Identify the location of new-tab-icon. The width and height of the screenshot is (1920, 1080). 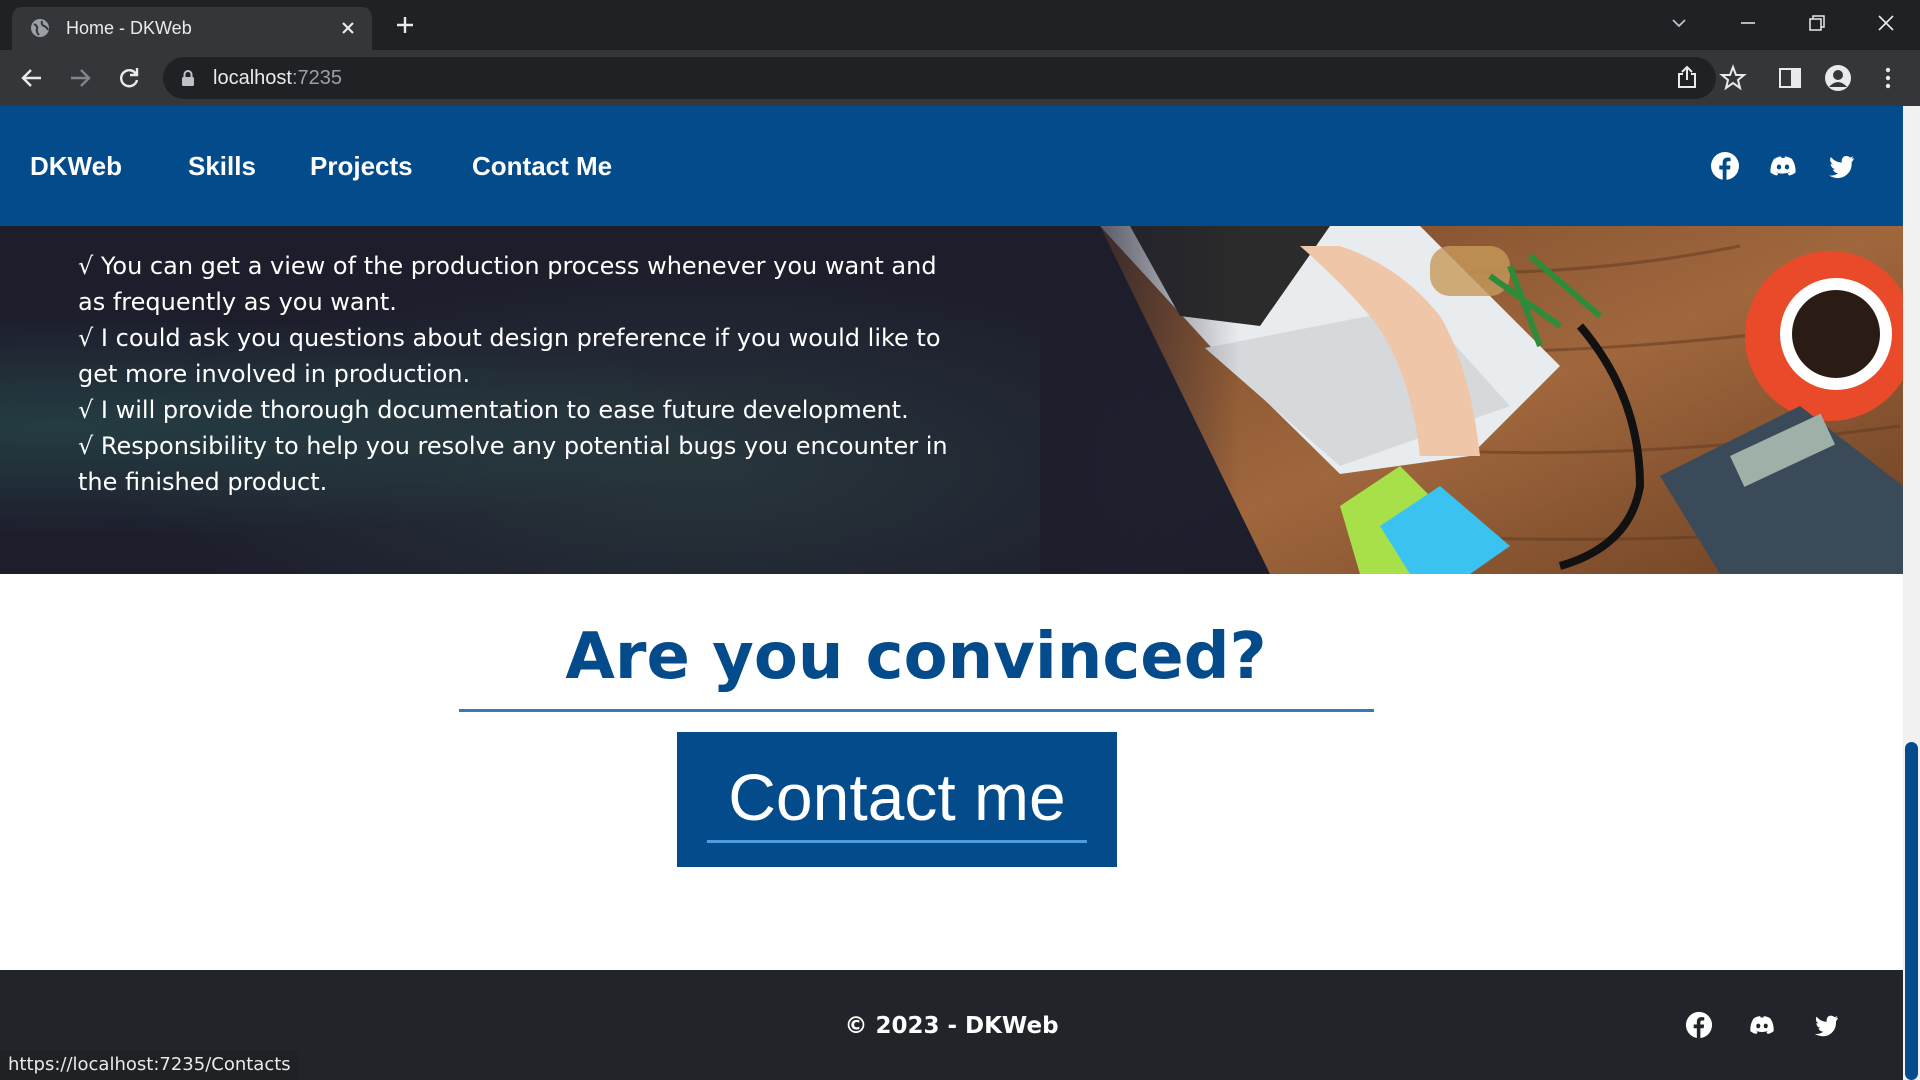
(405, 25).